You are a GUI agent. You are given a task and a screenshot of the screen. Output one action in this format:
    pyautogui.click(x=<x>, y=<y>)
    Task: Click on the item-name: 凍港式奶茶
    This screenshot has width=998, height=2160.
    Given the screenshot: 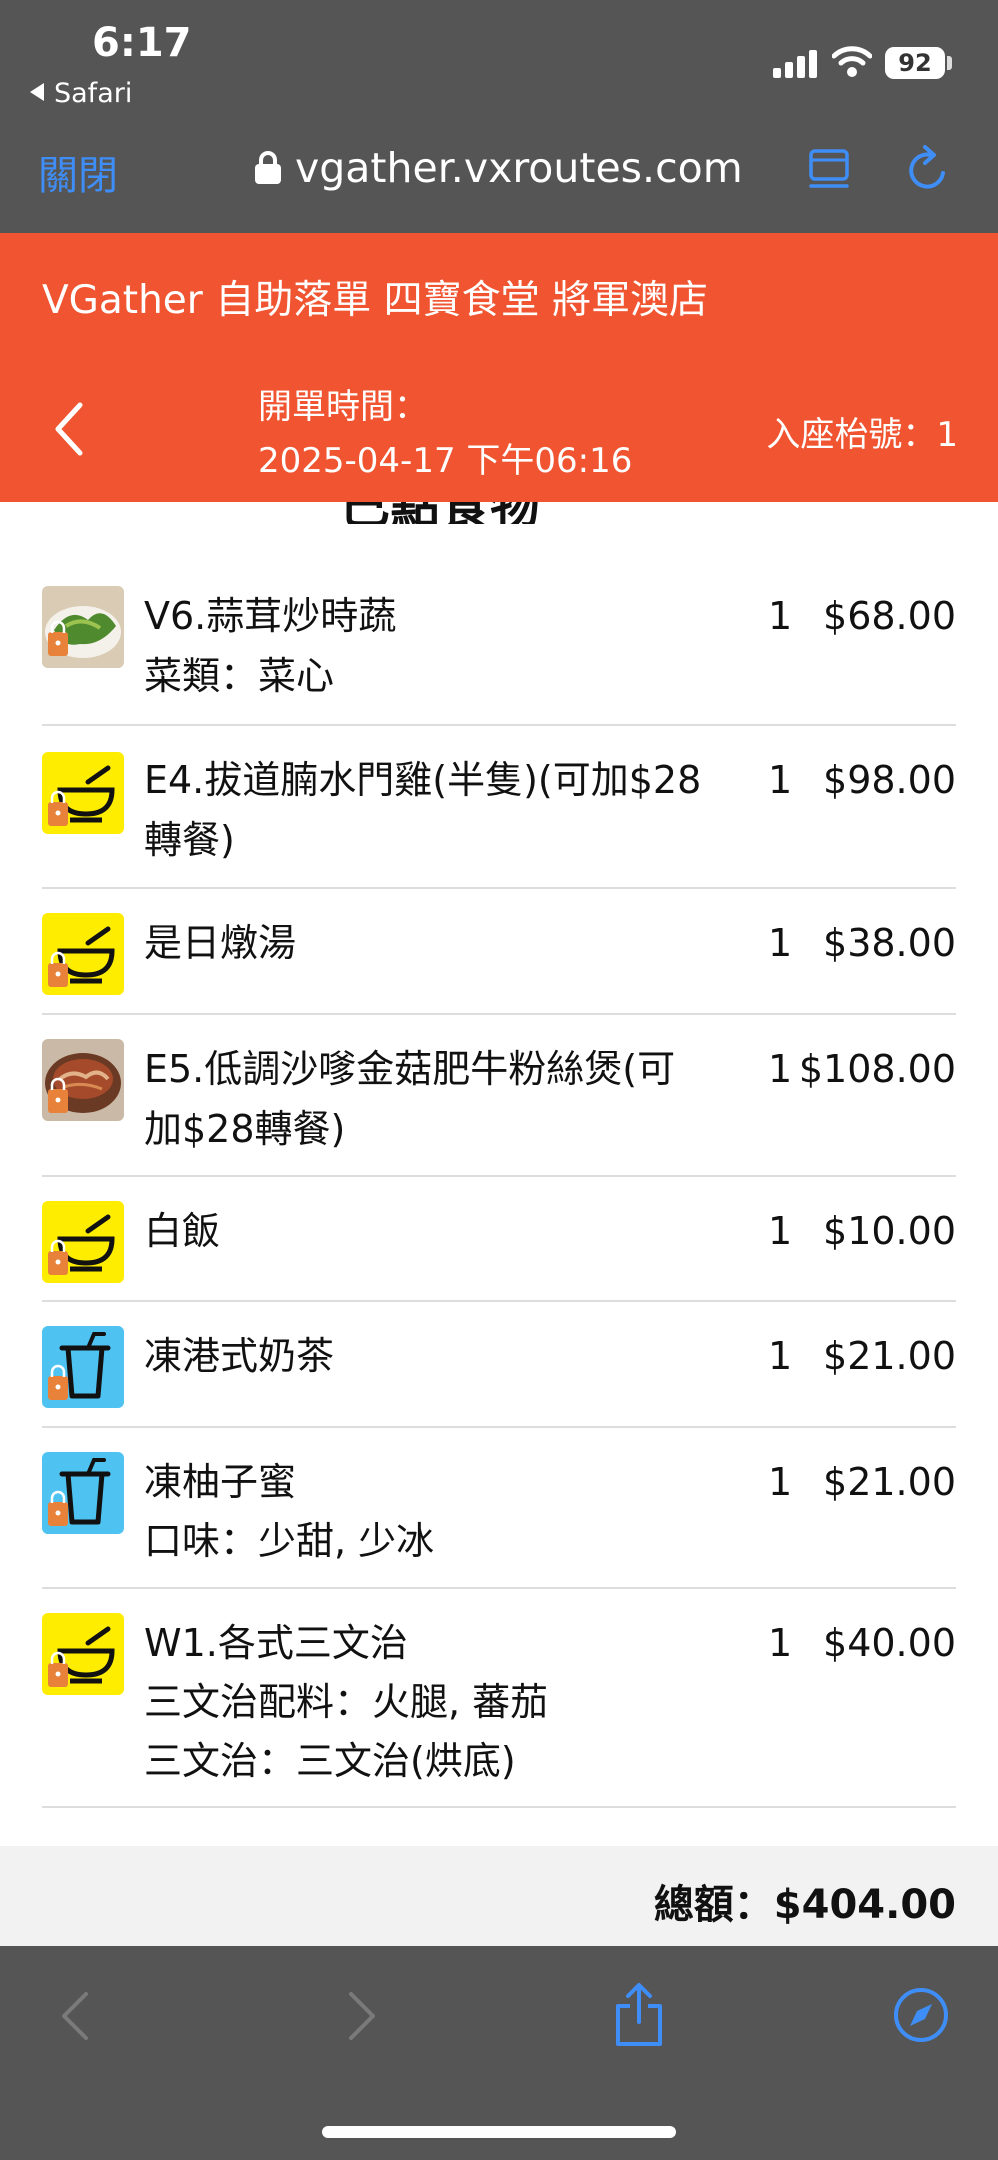 What is the action you would take?
    pyautogui.click(x=239, y=1356)
    